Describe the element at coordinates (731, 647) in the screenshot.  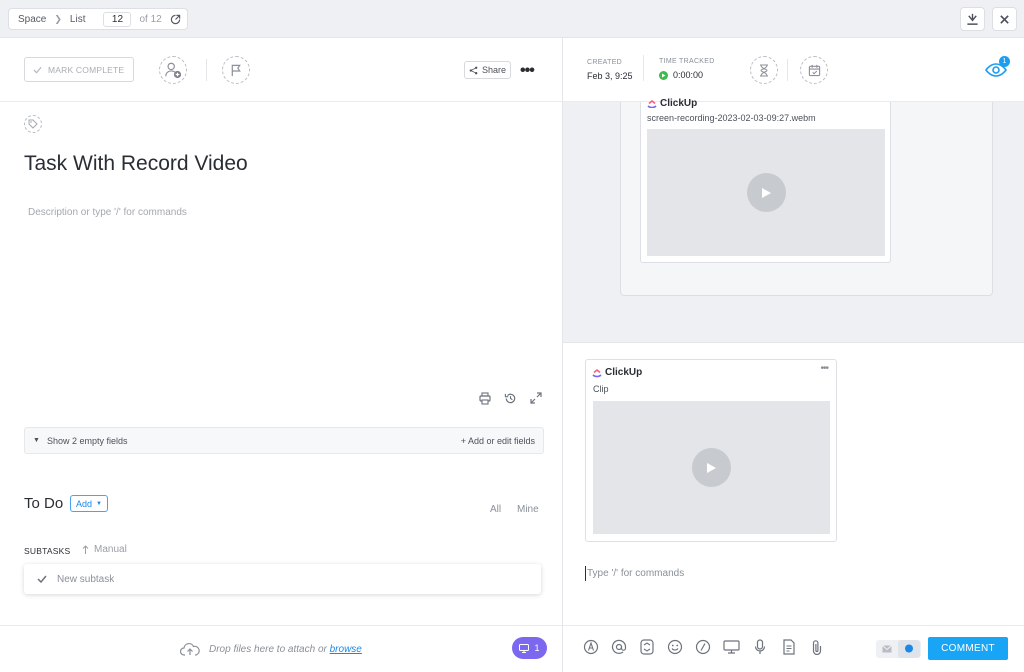
I see `screen-record-icon` at that location.